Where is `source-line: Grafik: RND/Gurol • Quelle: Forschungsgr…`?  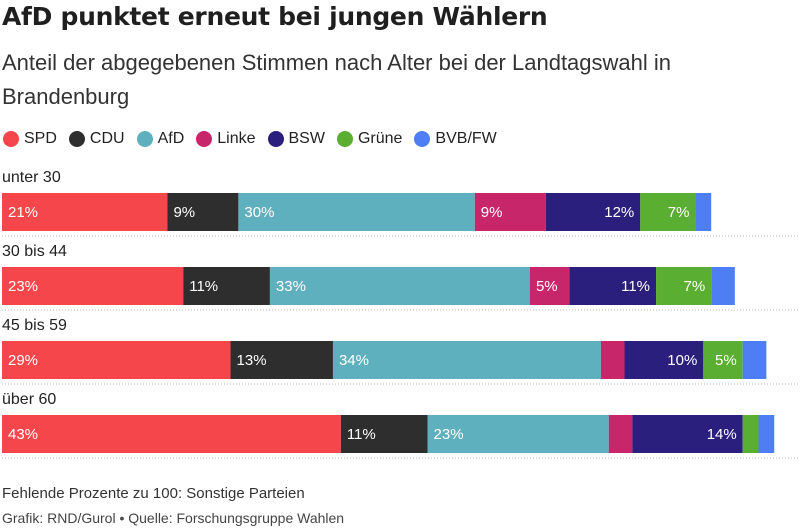
source-line: Grafik: RND/Gurol • Quelle: Forschungsgr… is located at coordinates (173, 518).